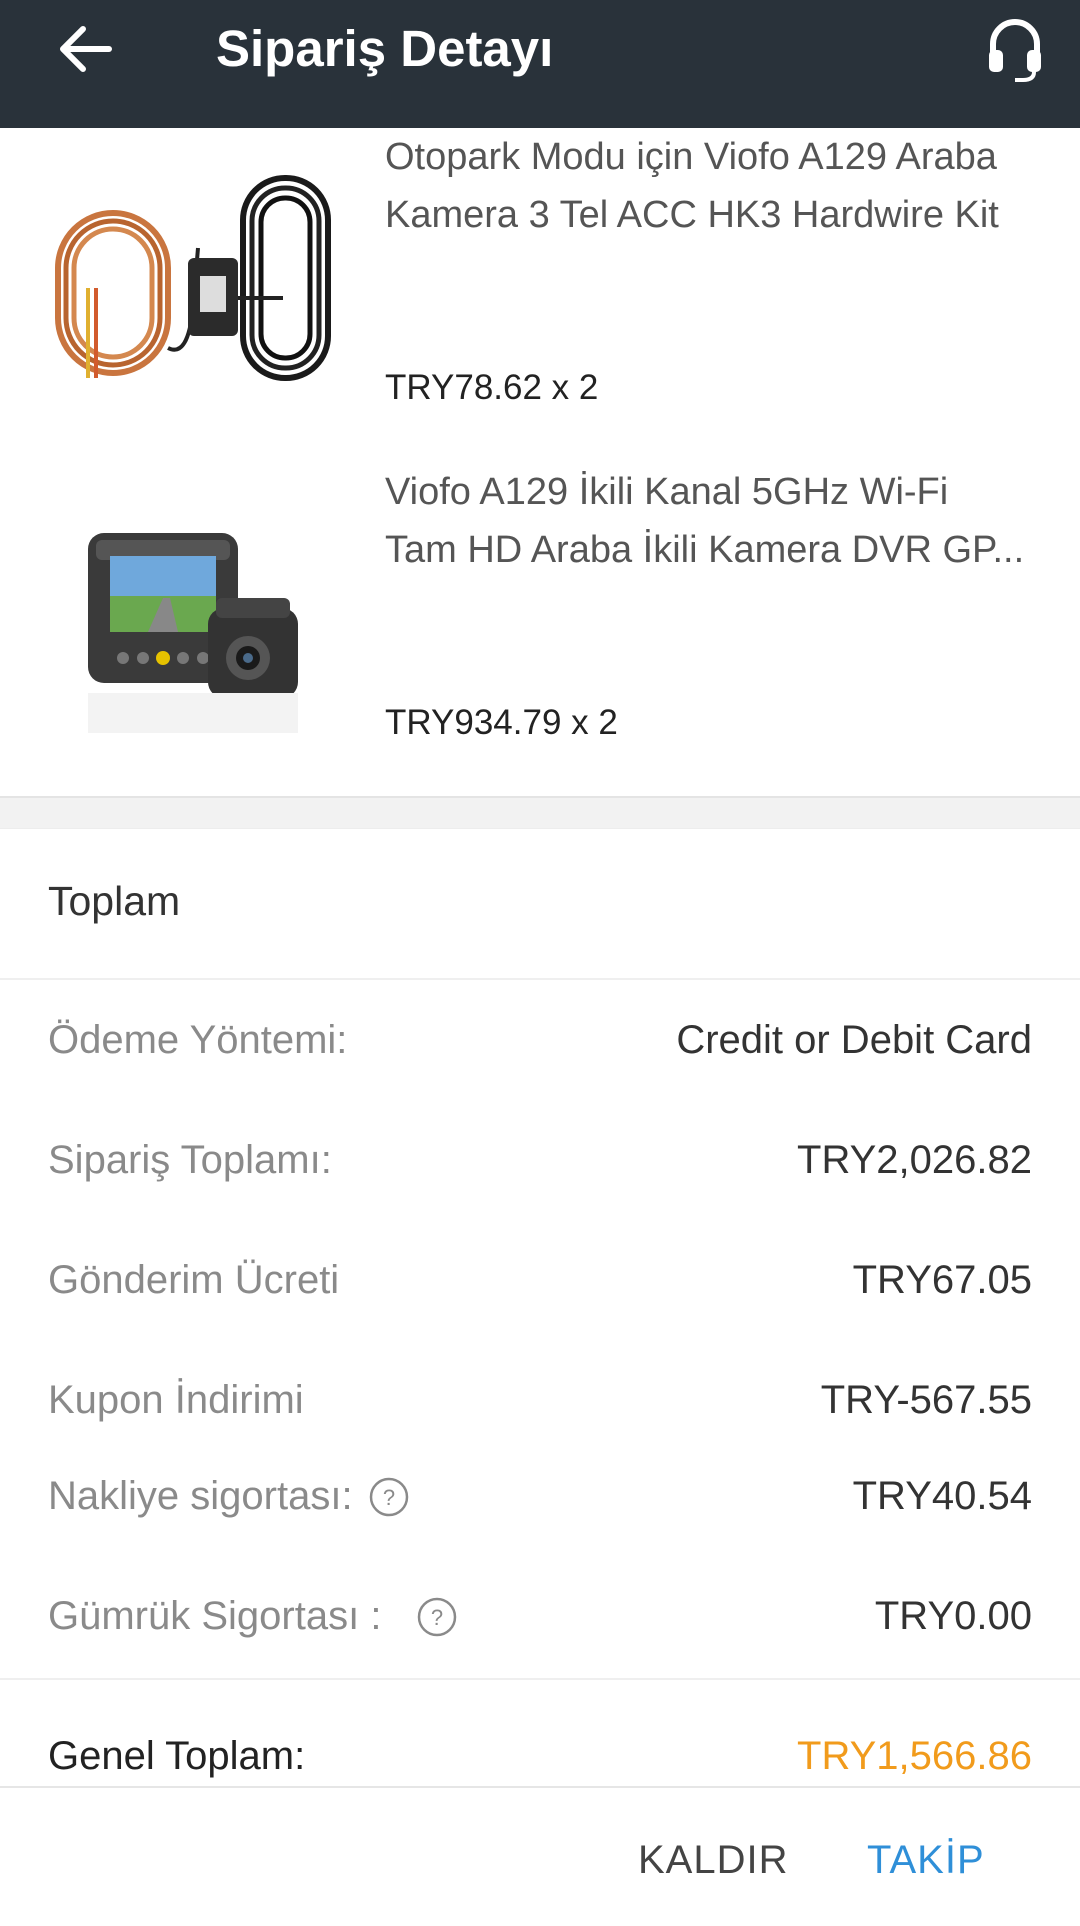 The width and height of the screenshot is (1080, 1926). I want to click on payment-method-label: Ödeme Yöntemi:, so click(198, 1040).